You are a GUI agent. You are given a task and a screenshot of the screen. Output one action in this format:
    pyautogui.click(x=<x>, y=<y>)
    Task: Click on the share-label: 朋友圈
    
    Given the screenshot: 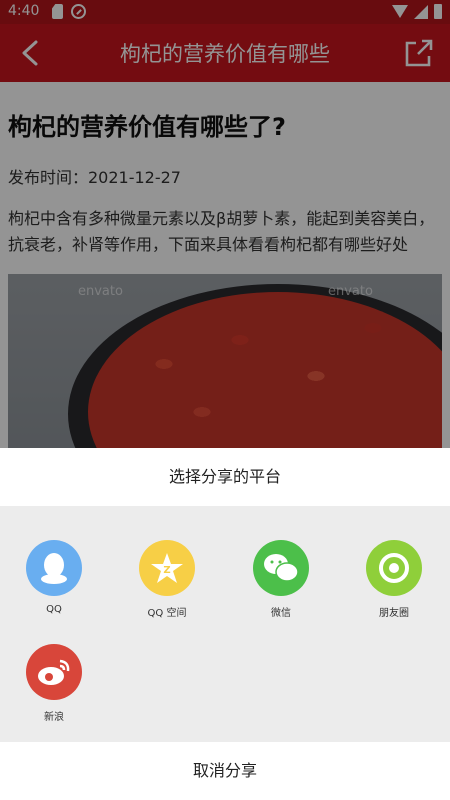 What is the action you would take?
    pyautogui.click(x=394, y=613)
    